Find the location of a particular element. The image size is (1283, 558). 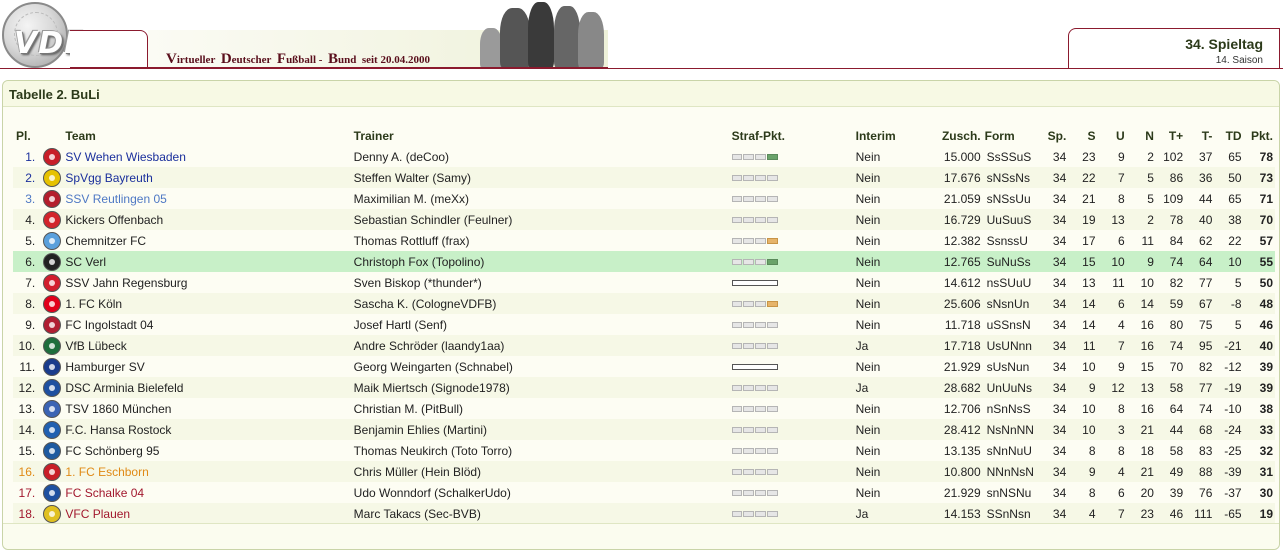

goals-for: 58 is located at coordinates (1170, 450).